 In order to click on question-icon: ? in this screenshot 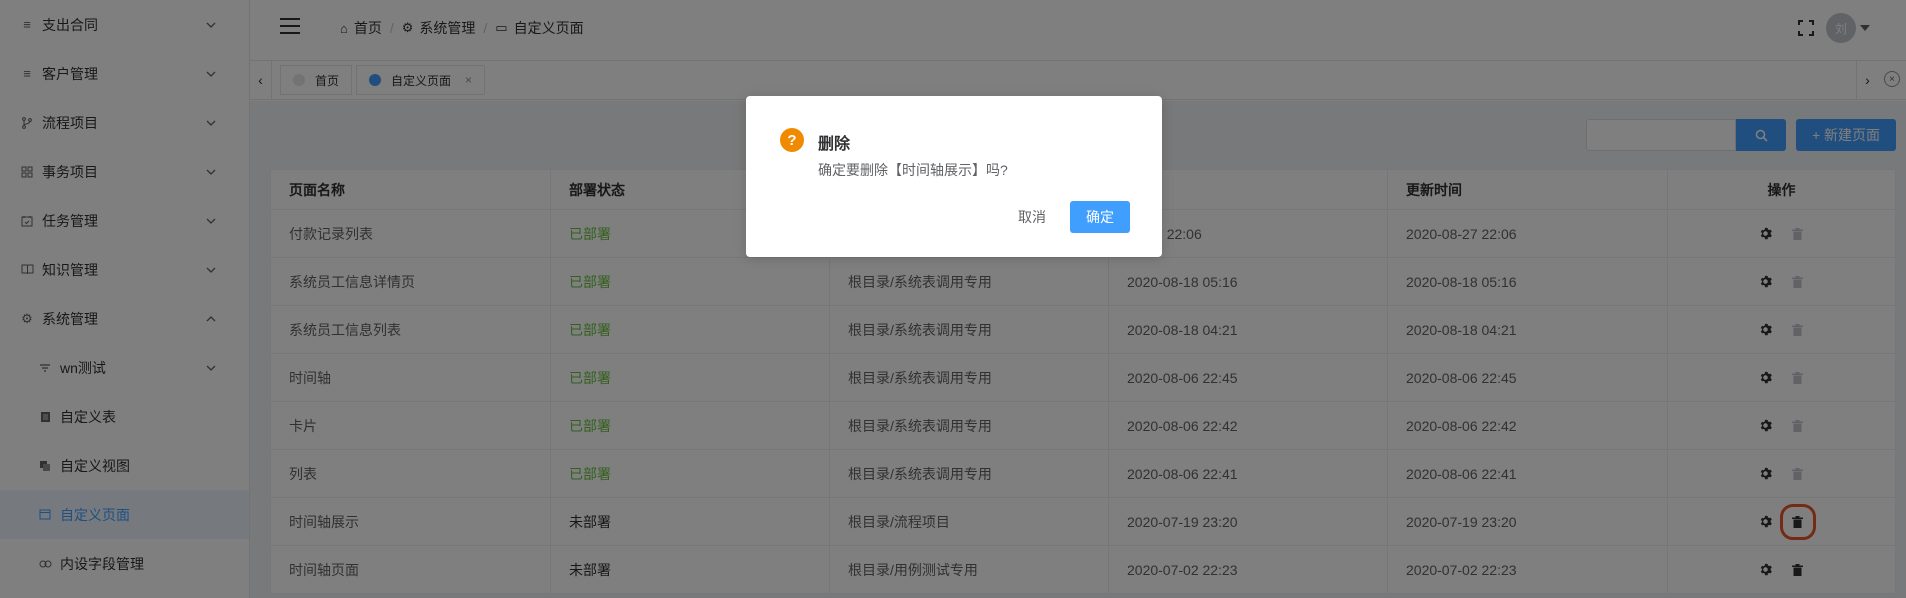, I will do `click(792, 140)`.